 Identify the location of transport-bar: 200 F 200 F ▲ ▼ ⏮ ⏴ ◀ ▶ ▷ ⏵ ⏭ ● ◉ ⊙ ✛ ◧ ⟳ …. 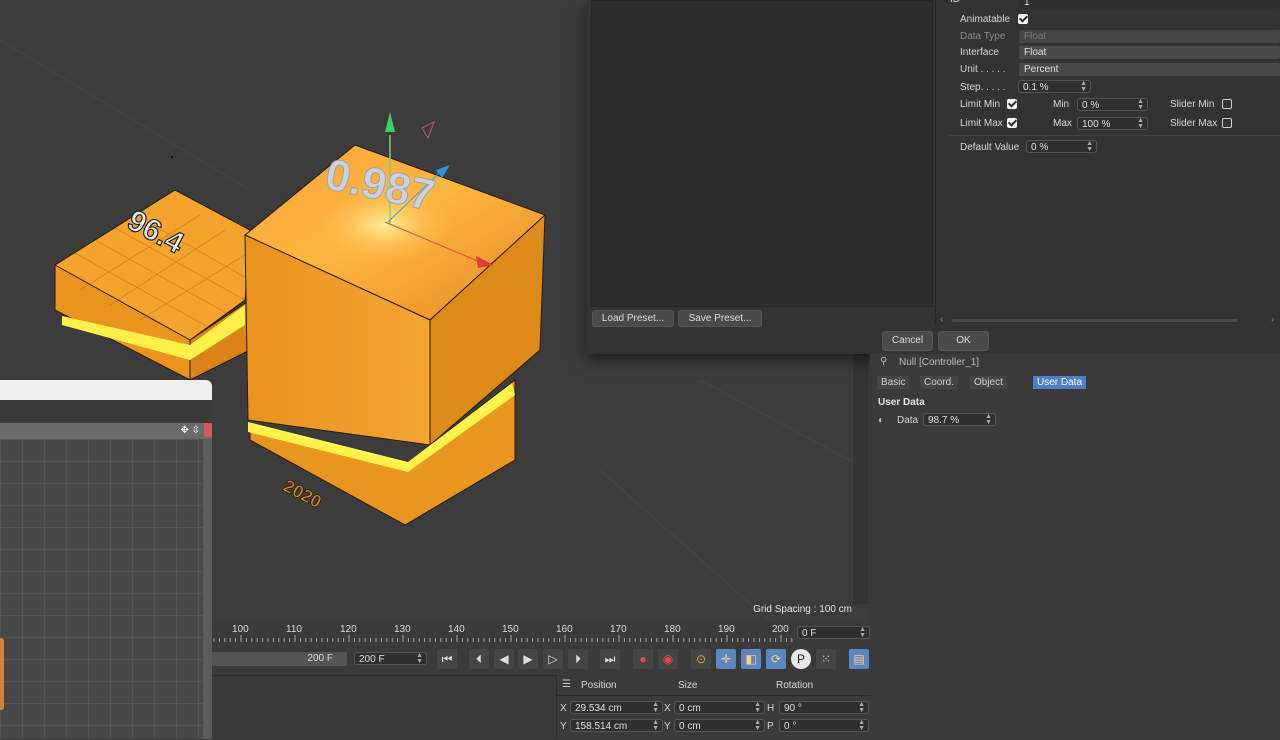
(541, 660).